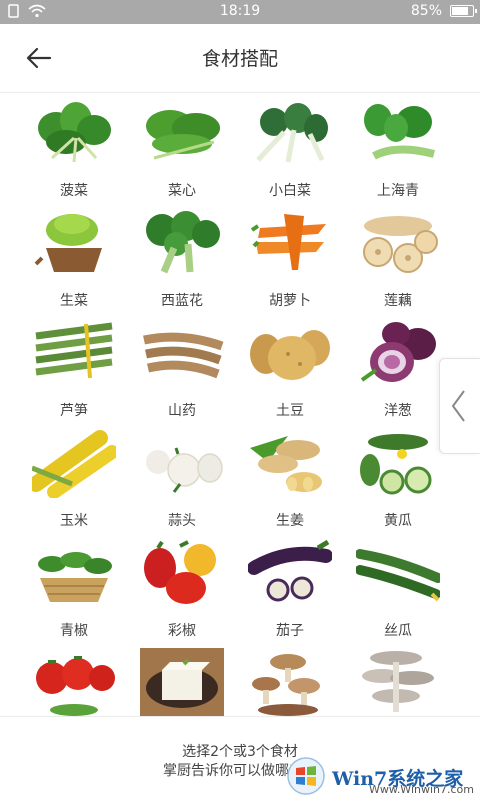 This screenshot has height=801, width=480. I want to click on cucumber-image, so click(396, 464).